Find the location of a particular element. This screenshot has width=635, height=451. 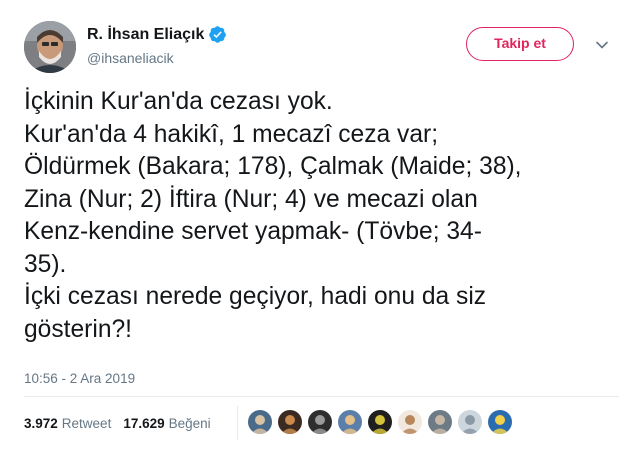

tweet-line: 35). is located at coordinates (45, 264).